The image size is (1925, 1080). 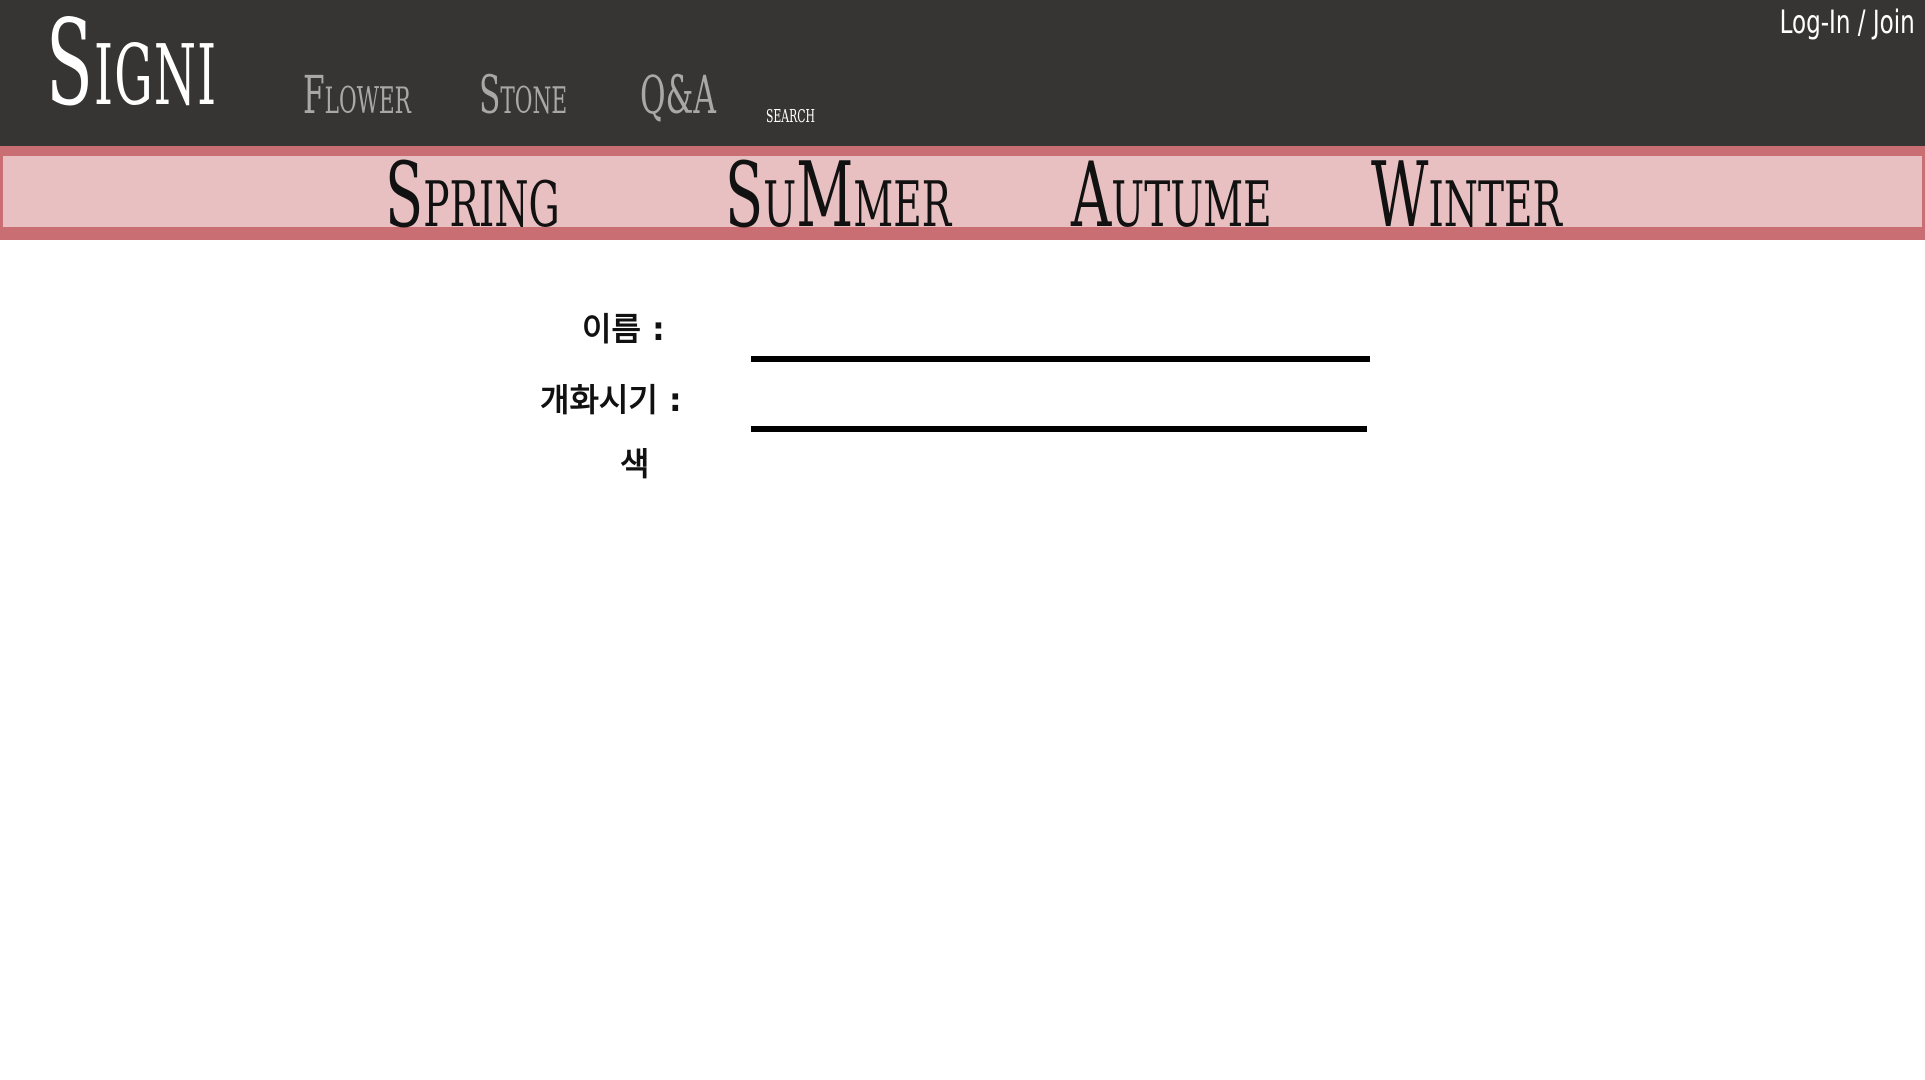 I want to click on name-input, so click(x=1060, y=345).